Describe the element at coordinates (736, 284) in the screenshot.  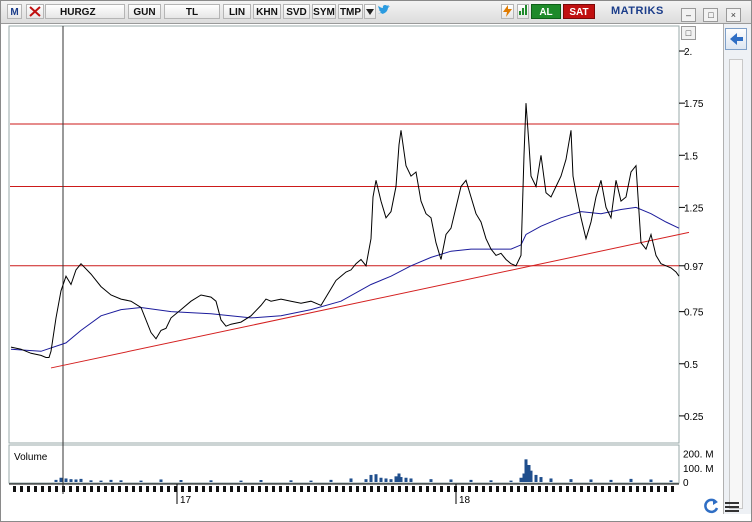
I see `vertical-scrollbar` at that location.